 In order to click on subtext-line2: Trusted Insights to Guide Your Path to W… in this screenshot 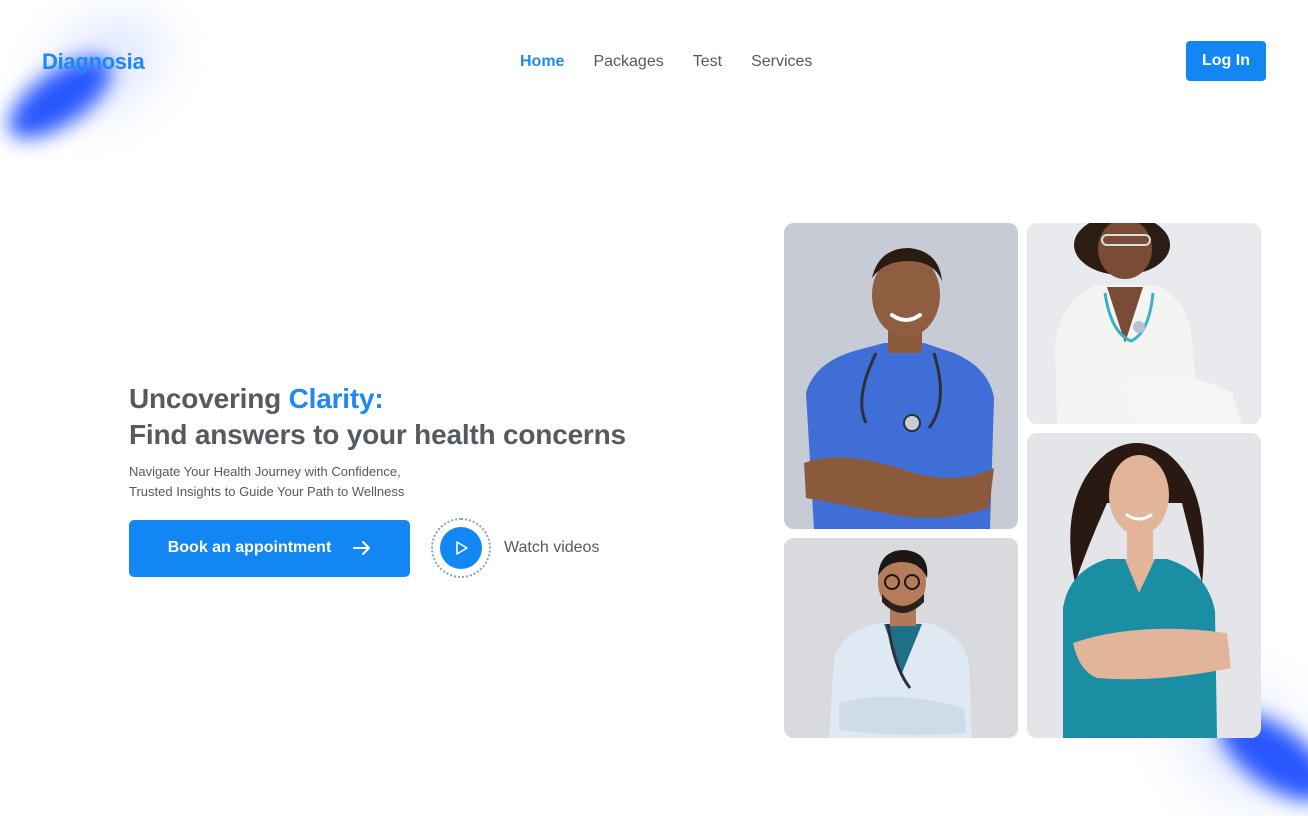, I will do `click(267, 491)`.